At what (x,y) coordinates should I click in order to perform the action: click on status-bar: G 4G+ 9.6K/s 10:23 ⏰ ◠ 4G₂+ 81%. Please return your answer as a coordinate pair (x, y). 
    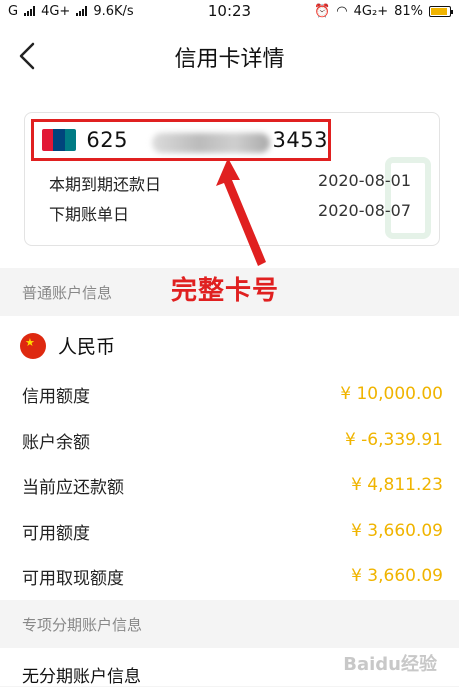
    Looking at the image, I should click on (229, 11).